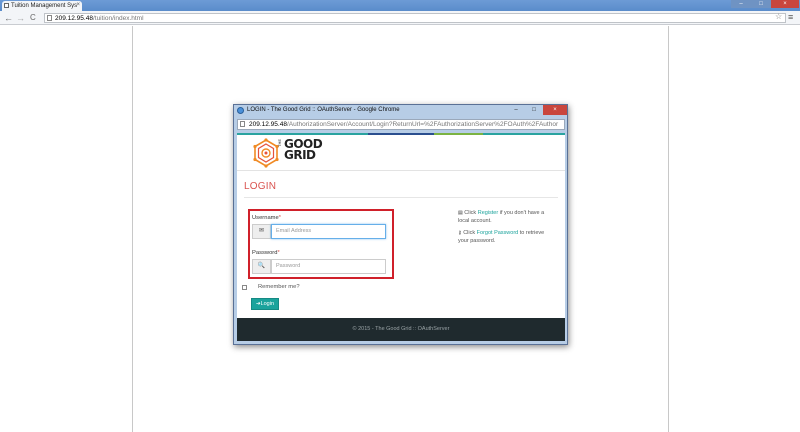 The height and width of the screenshot is (432, 800). Describe the element at coordinates (279, 287) in the screenshot. I see `remember-me-label: Remember me?` at that location.